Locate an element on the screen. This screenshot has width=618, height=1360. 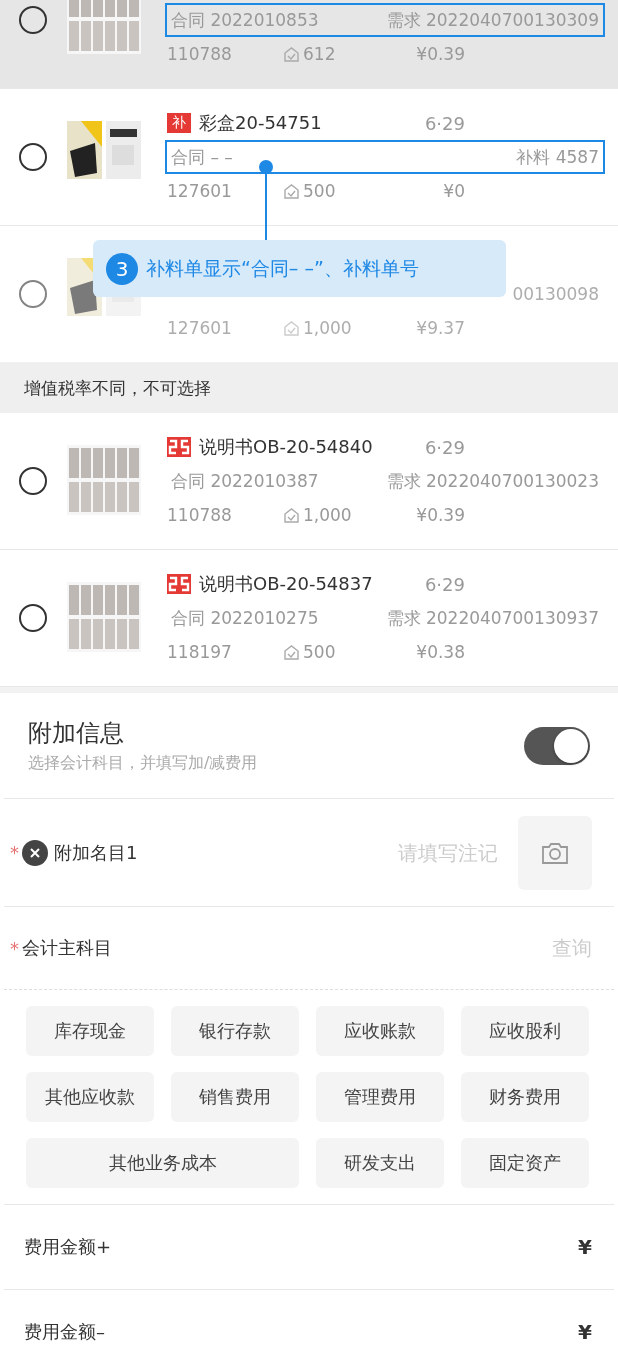
stock-quantity: 612 is located at coordinates (319, 54).